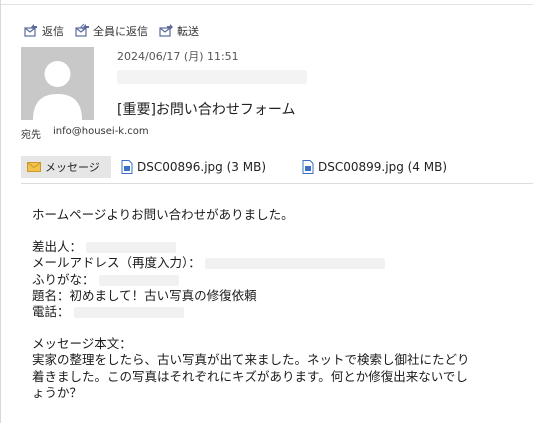 This screenshot has width=533, height=423. Describe the element at coordinates (101, 133) in the screenshot. I see `to-address: info@housei-k.com` at that location.